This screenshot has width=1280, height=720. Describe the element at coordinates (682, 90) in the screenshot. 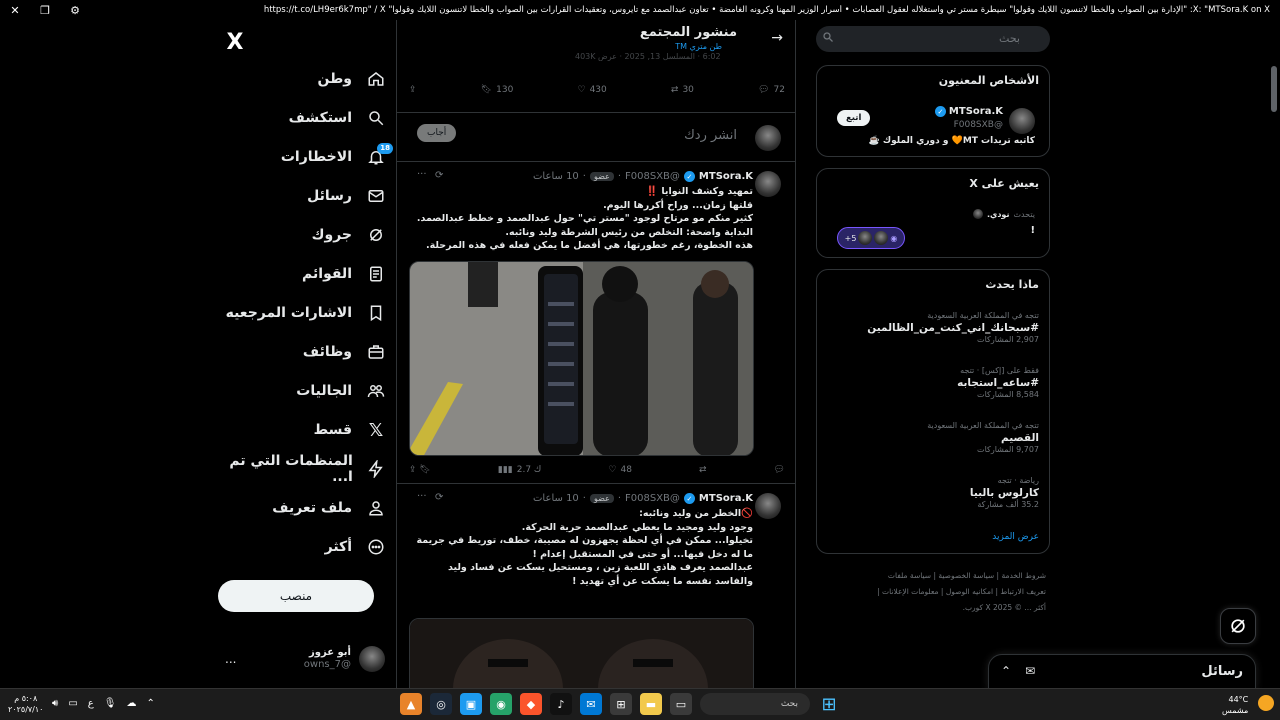

I see `retweet-button: ⇄ 30` at that location.